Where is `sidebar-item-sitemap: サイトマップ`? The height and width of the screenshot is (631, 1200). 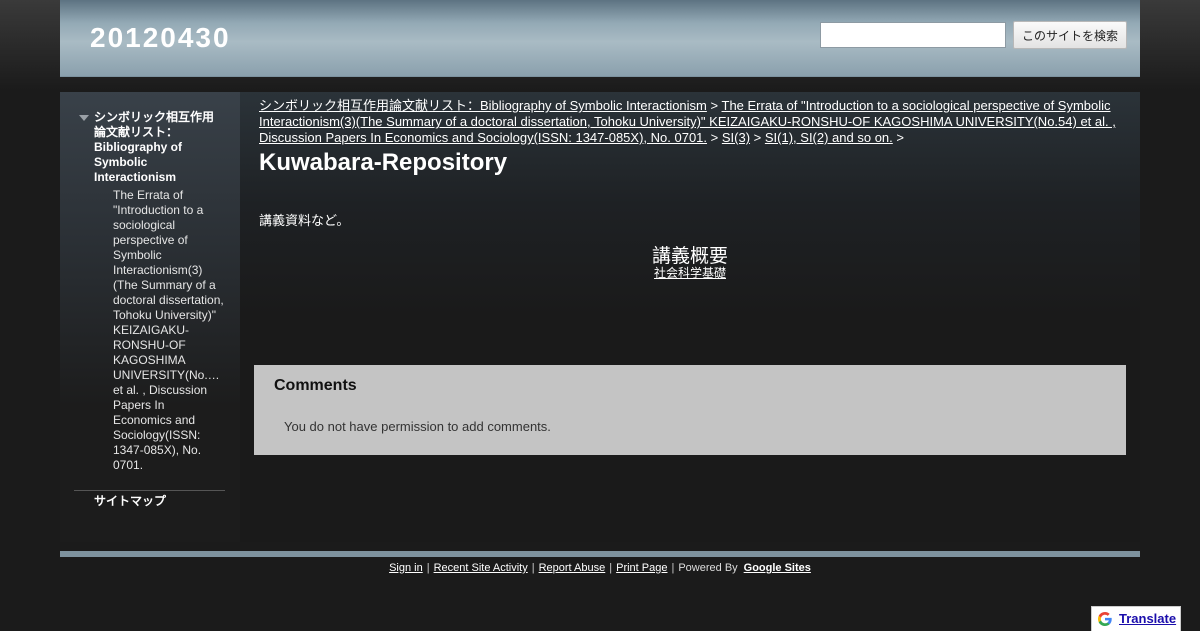
sidebar-item-sitemap: サイトマップ is located at coordinates (130, 500).